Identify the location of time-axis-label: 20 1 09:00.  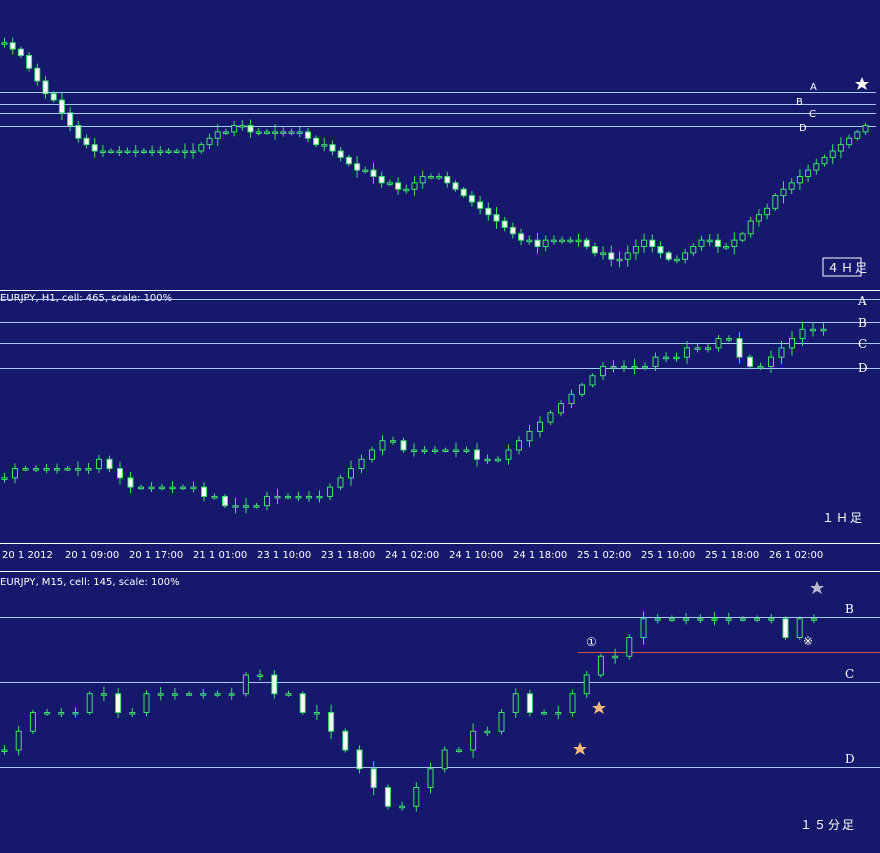
(92, 555).